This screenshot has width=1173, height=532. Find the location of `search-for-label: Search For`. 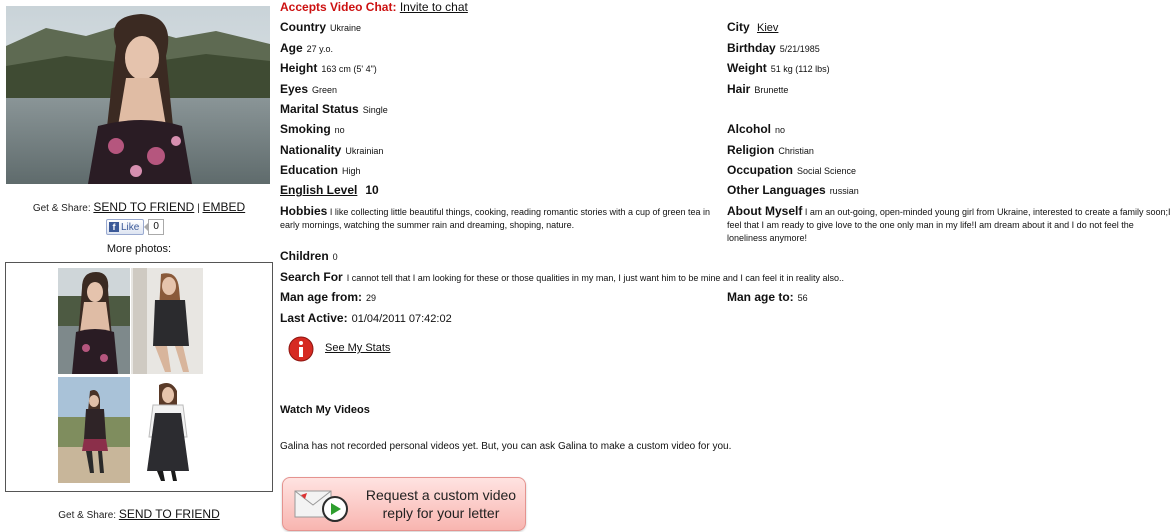

search-for-label: Search For is located at coordinates (311, 277).